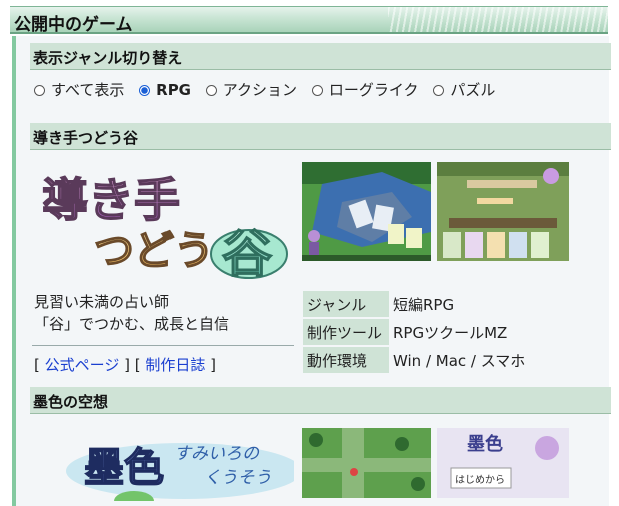 The image size is (619, 506). I want to click on info-key: 制作ツール, so click(346, 332).